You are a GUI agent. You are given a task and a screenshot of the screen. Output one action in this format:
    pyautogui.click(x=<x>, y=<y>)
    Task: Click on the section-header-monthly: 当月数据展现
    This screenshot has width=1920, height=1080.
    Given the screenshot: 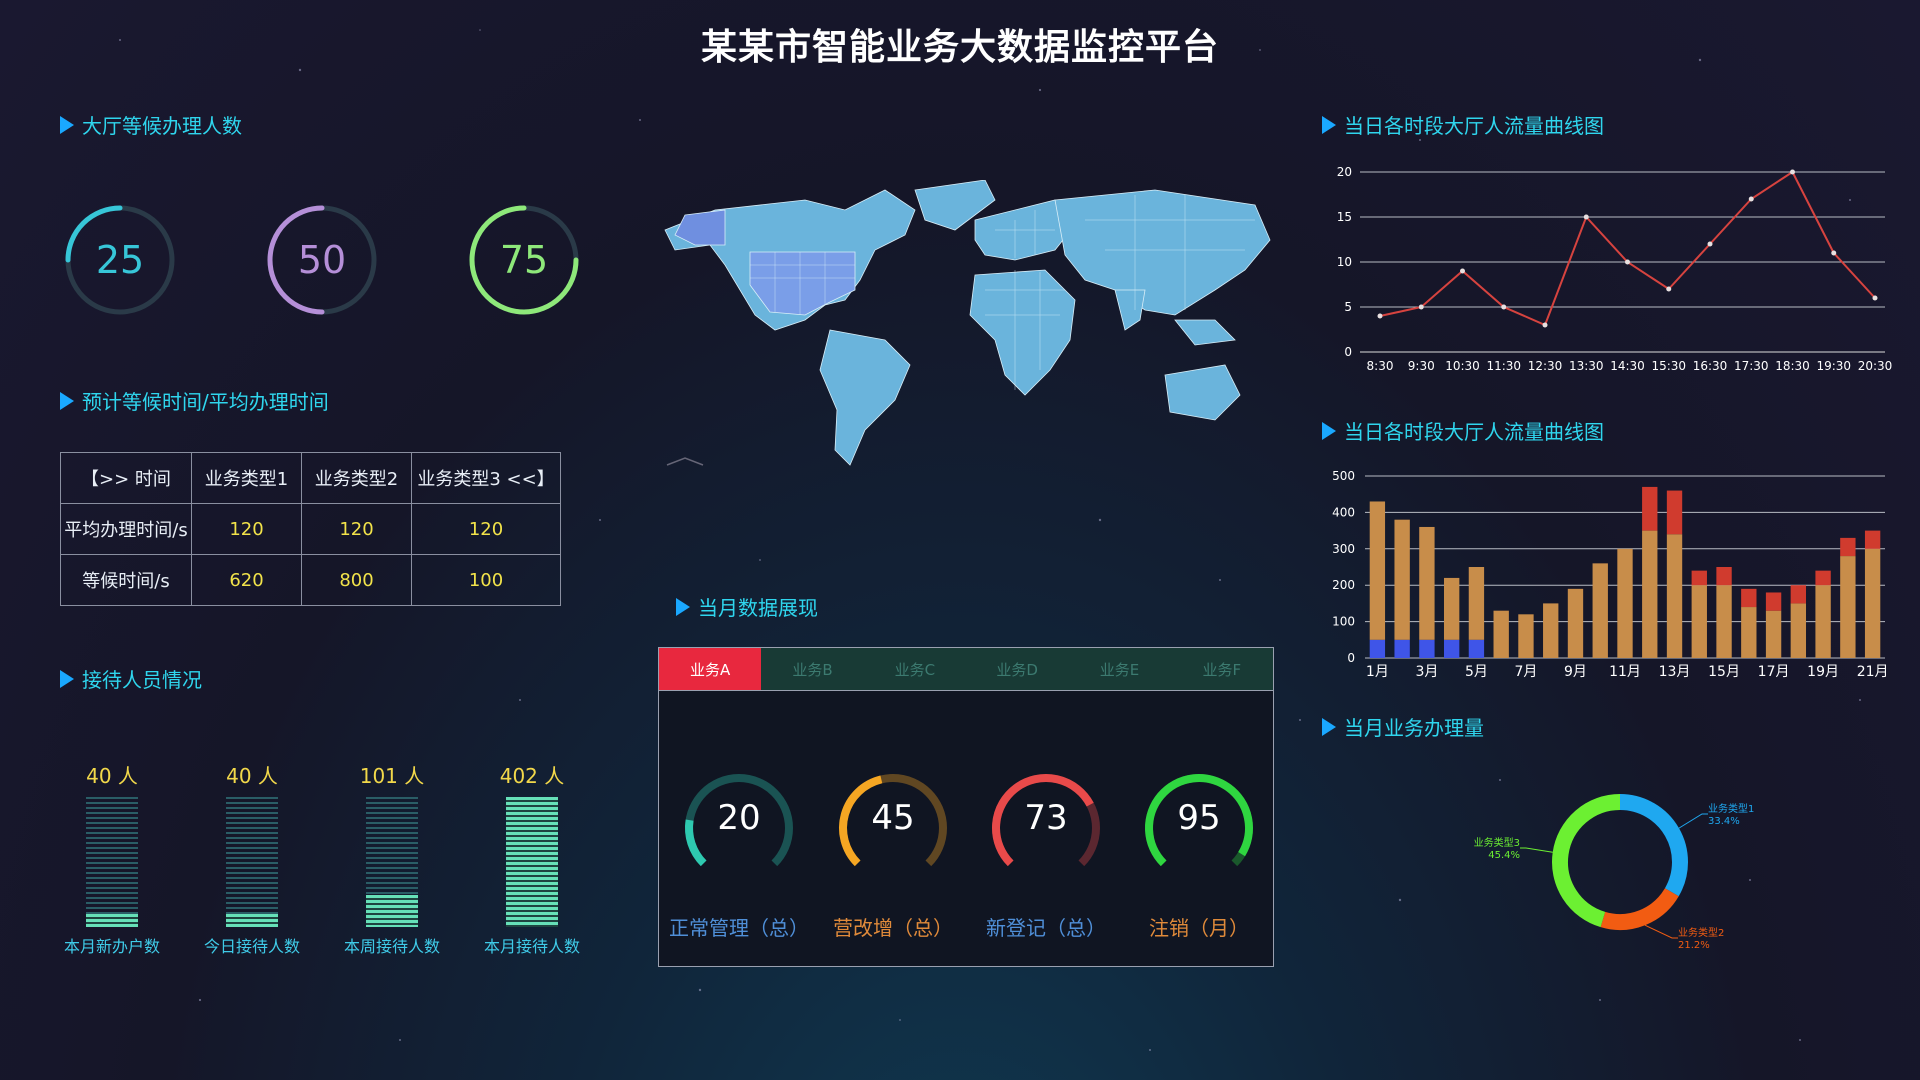 What is the action you would take?
    pyautogui.click(x=747, y=606)
    